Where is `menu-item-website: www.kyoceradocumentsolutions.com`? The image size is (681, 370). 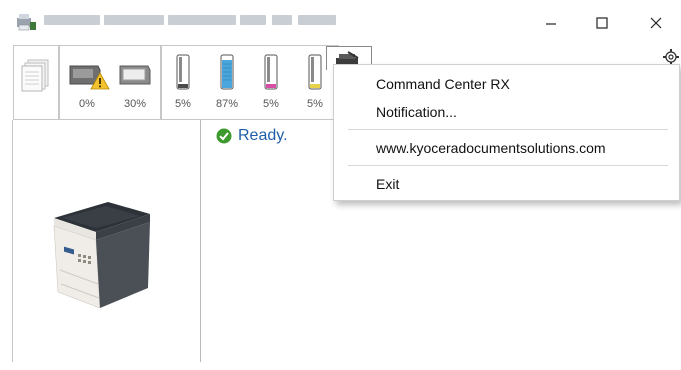
menu-item-website: www.kyoceradocumentsolutions.com is located at coordinates (491, 148).